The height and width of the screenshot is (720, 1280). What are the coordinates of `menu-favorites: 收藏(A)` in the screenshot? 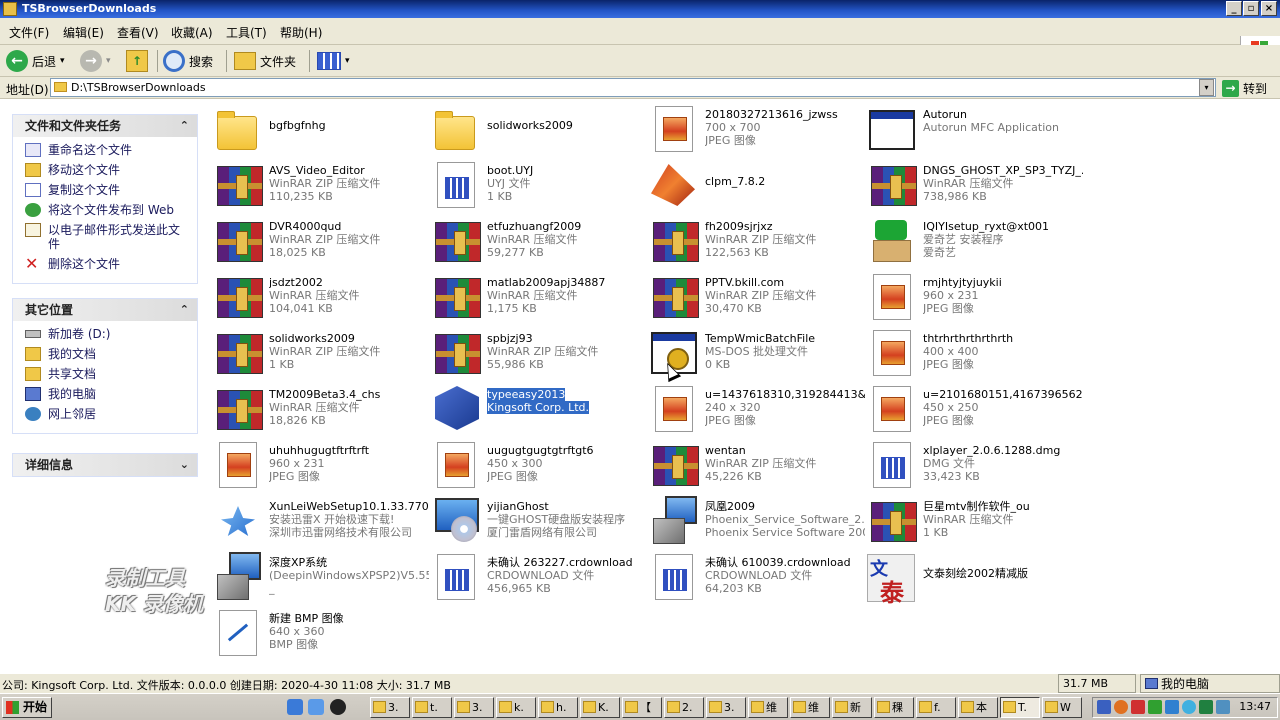 It's located at (192, 32).